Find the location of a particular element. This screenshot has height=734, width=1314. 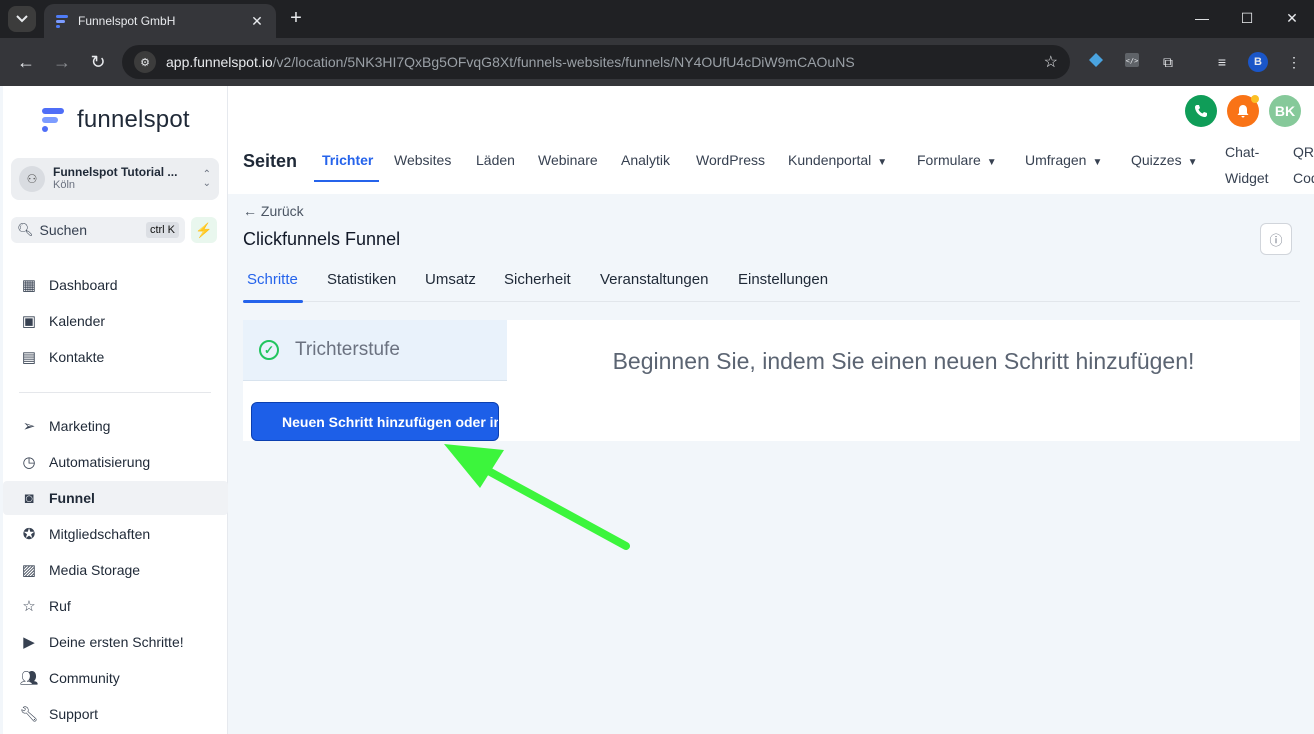

site-info-icon: ⚙ is located at coordinates (145, 62).